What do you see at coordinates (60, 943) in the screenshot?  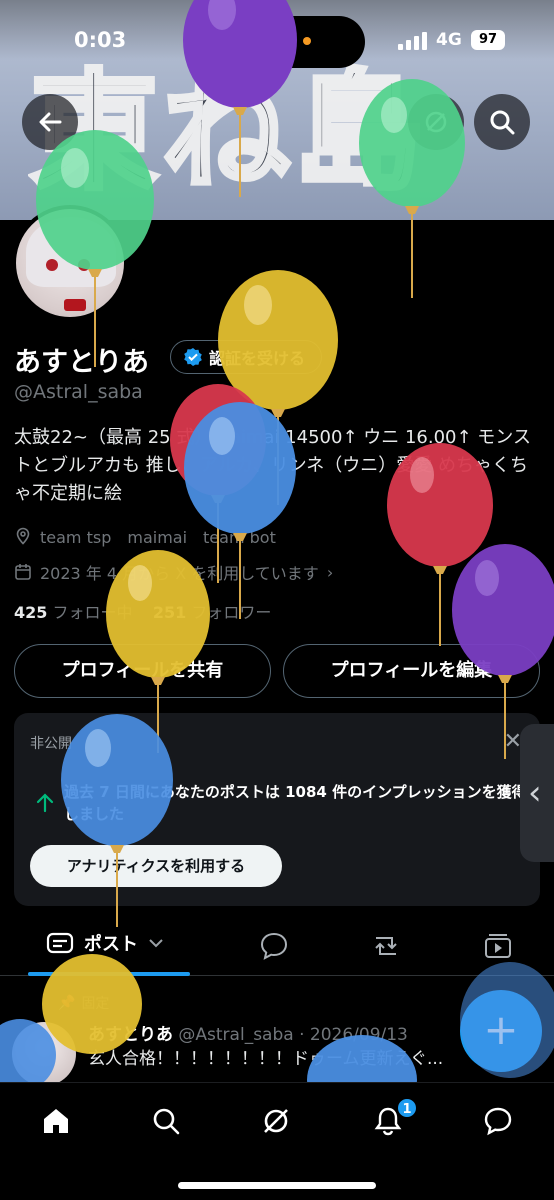 I see `post-tab-icon` at bounding box center [60, 943].